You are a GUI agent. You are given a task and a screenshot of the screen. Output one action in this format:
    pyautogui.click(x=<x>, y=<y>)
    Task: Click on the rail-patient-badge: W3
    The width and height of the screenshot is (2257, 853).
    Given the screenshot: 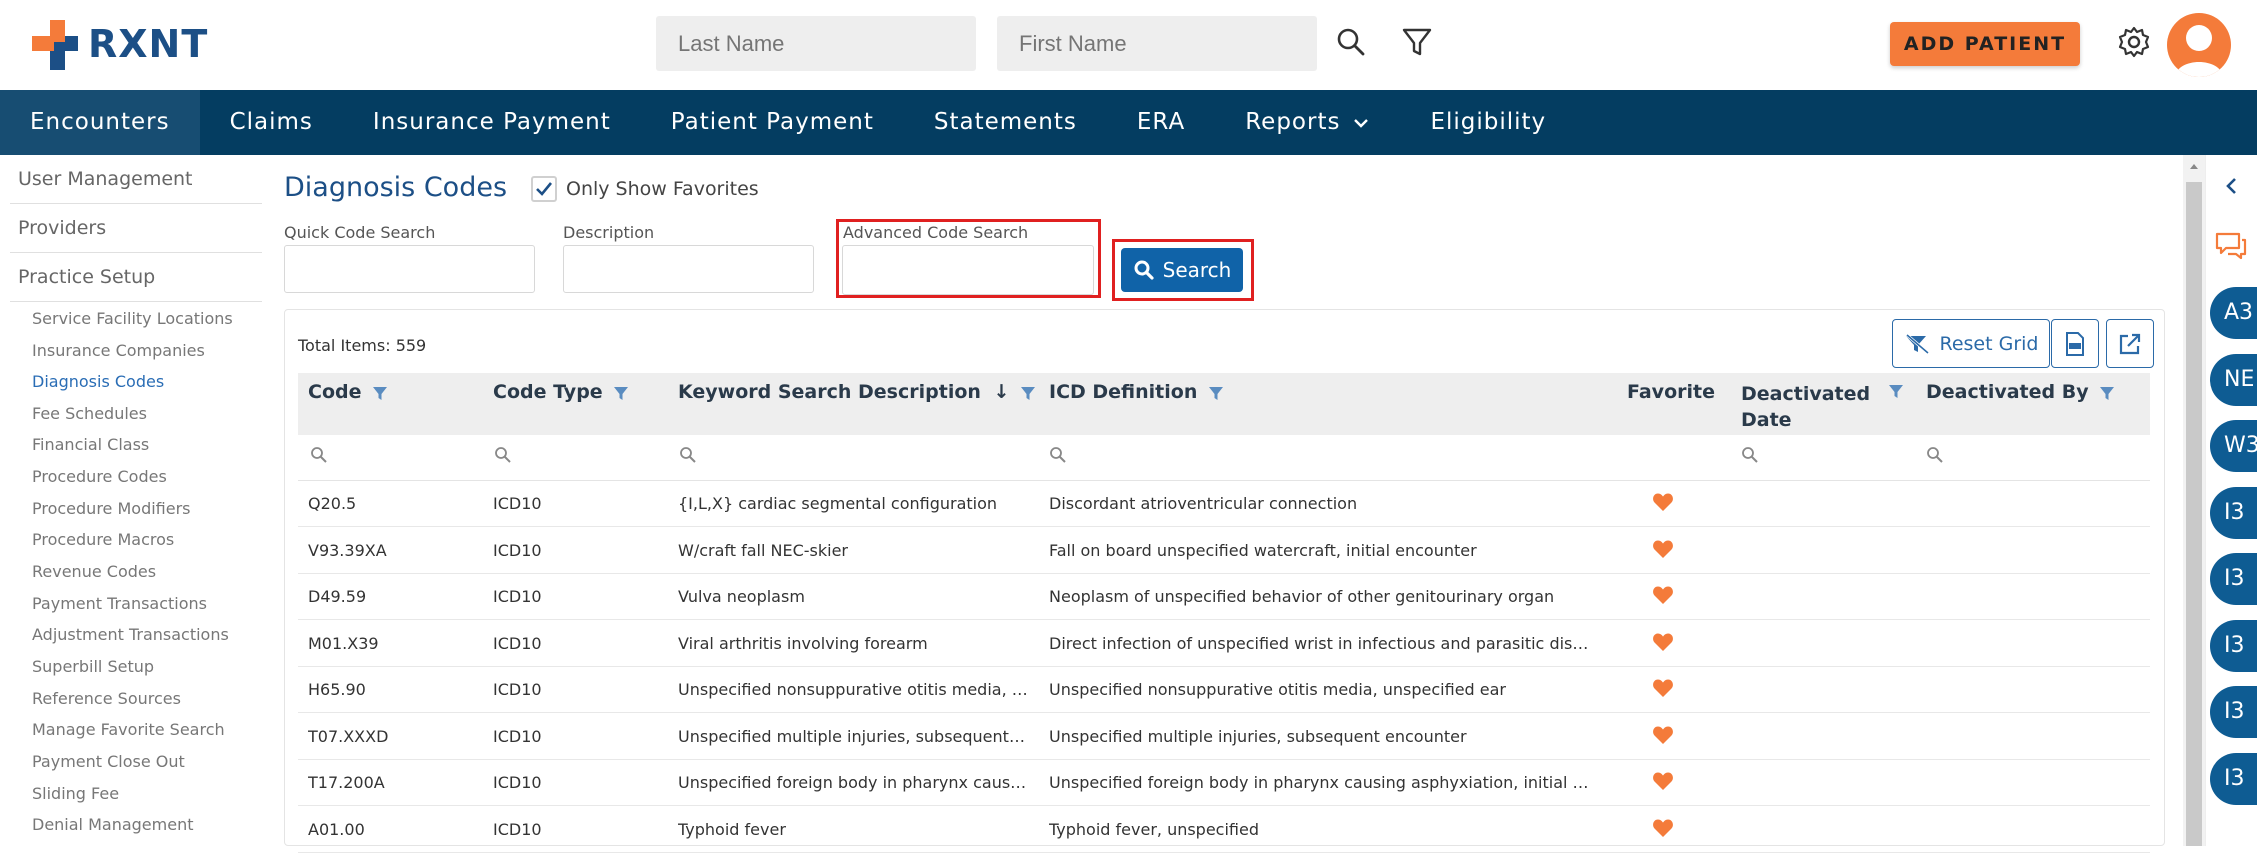 What is the action you would take?
    pyautogui.click(x=2233, y=446)
    